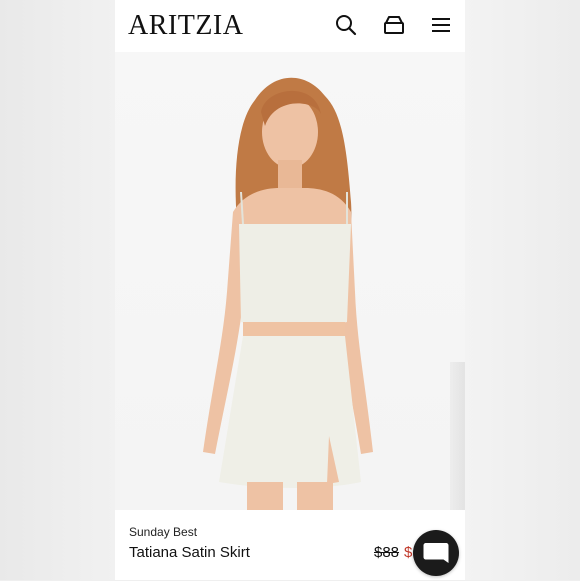  What do you see at coordinates (408, 552) in the screenshot?
I see `sale-price: $` at bounding box center [408, 552].